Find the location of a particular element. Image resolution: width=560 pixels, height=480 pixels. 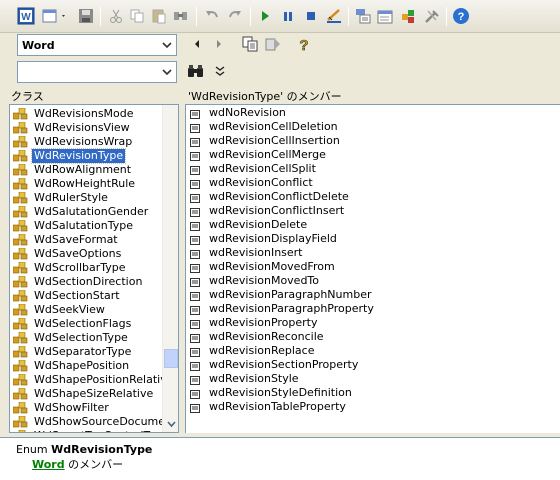

member-list-item: wdRevisionTableProperty is located at coordinates (281, 407).